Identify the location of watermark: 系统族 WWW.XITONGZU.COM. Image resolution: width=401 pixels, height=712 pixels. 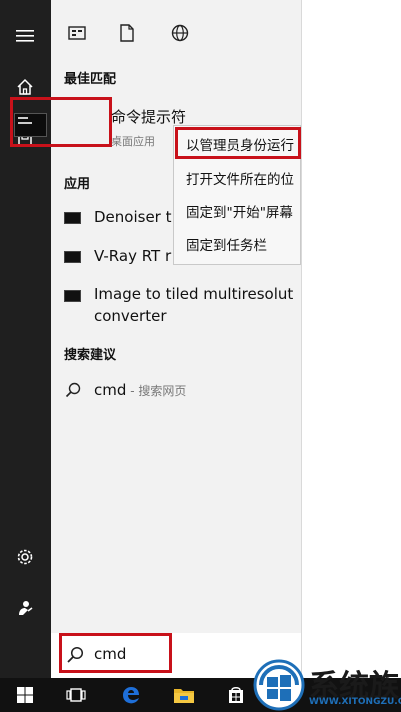
(326, 684).